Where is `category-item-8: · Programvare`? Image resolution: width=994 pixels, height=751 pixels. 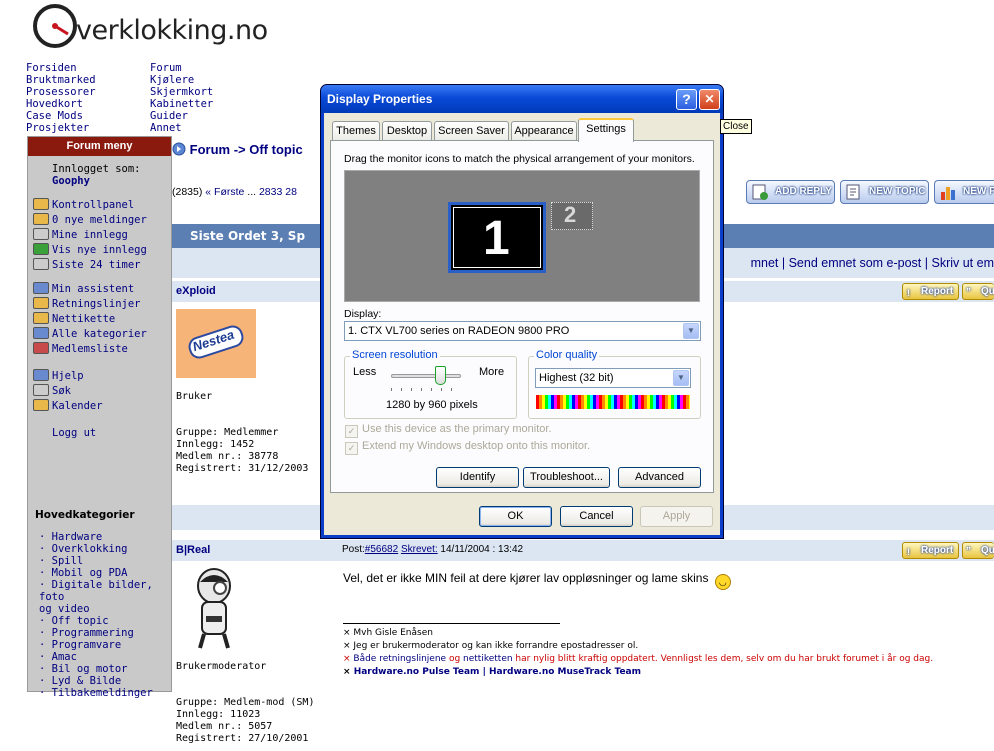
category-item-8: · Programvare is located at coordinates (105, 645).